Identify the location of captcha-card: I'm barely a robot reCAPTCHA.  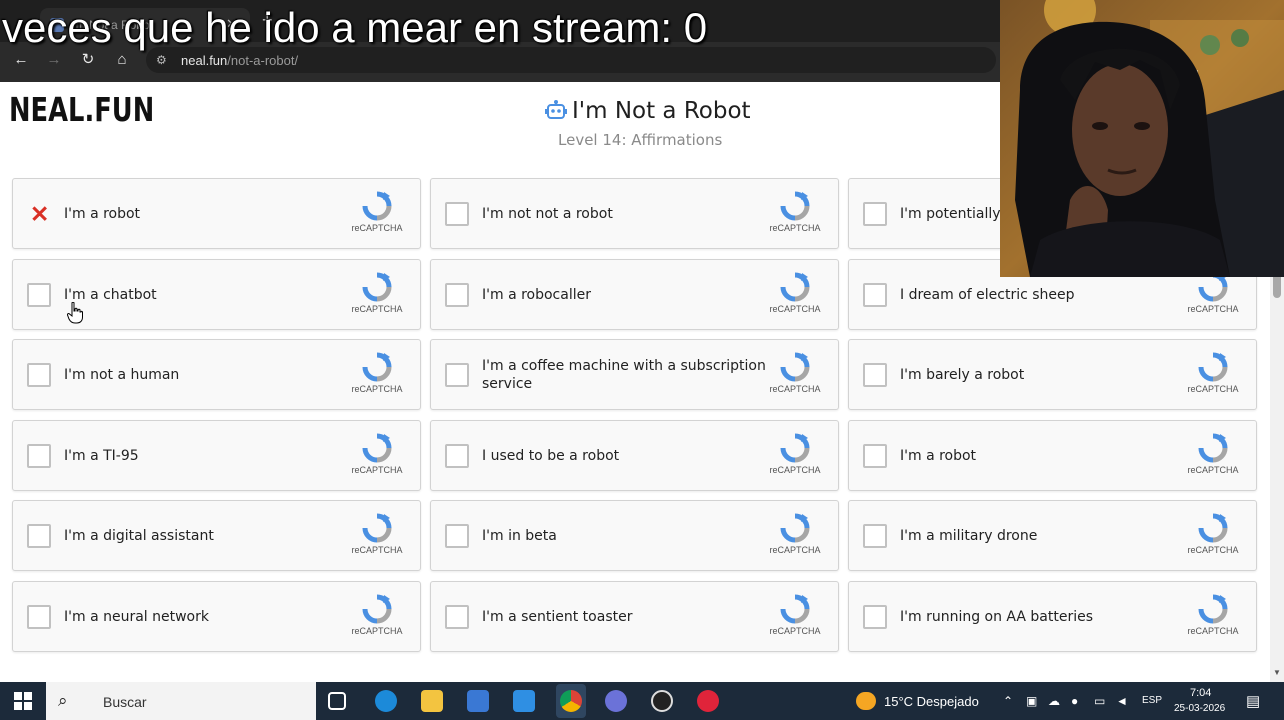
(1052, 375).